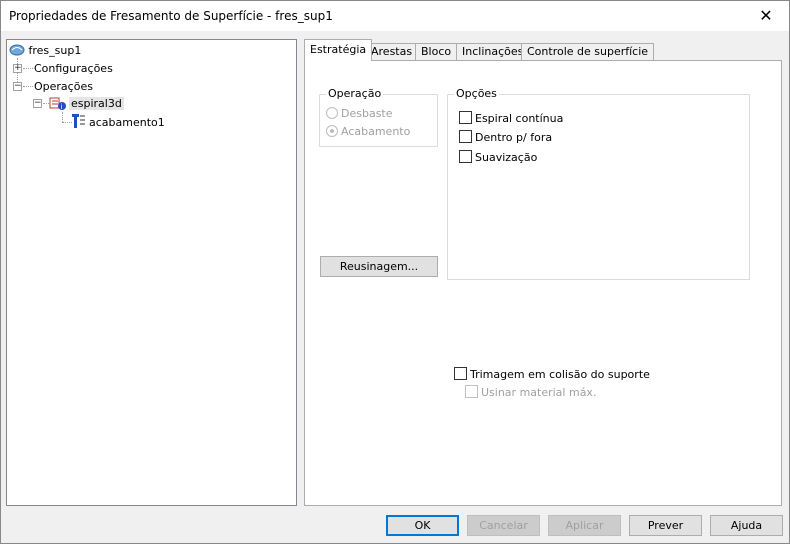  I want to click on check-suavizacao-label: Suavização, so click(506, 157).